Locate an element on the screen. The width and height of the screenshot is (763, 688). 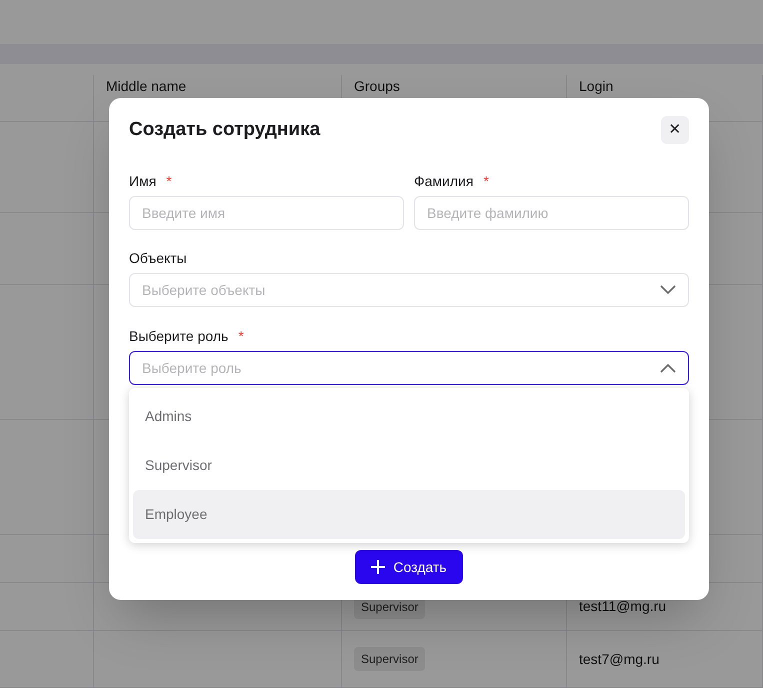
field-label: Объекты is located at coordinates (158, 258).